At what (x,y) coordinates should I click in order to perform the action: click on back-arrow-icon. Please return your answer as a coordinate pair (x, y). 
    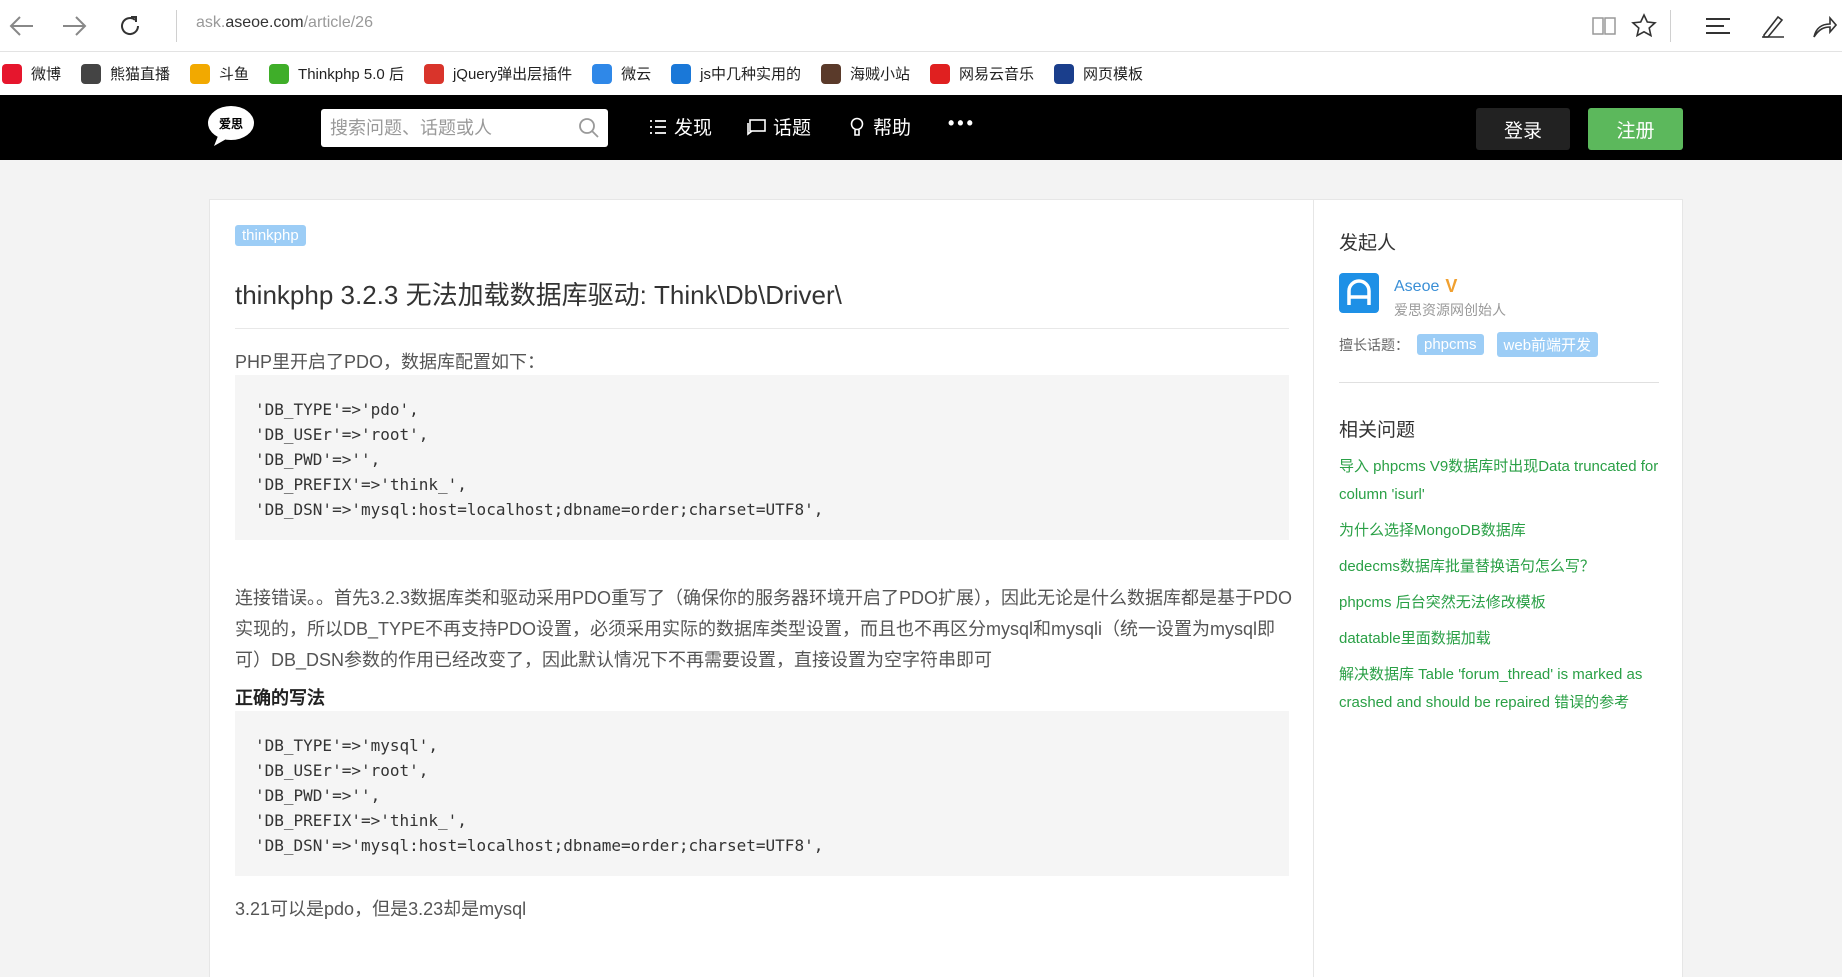
    Looking at the image, I should click on (22, 26).